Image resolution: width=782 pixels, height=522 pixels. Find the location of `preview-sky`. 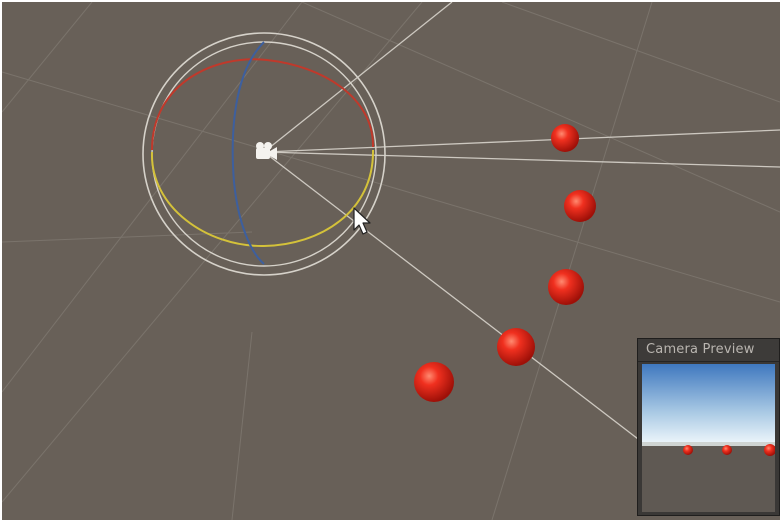

preview-sky is located at coordinates (708, 404).